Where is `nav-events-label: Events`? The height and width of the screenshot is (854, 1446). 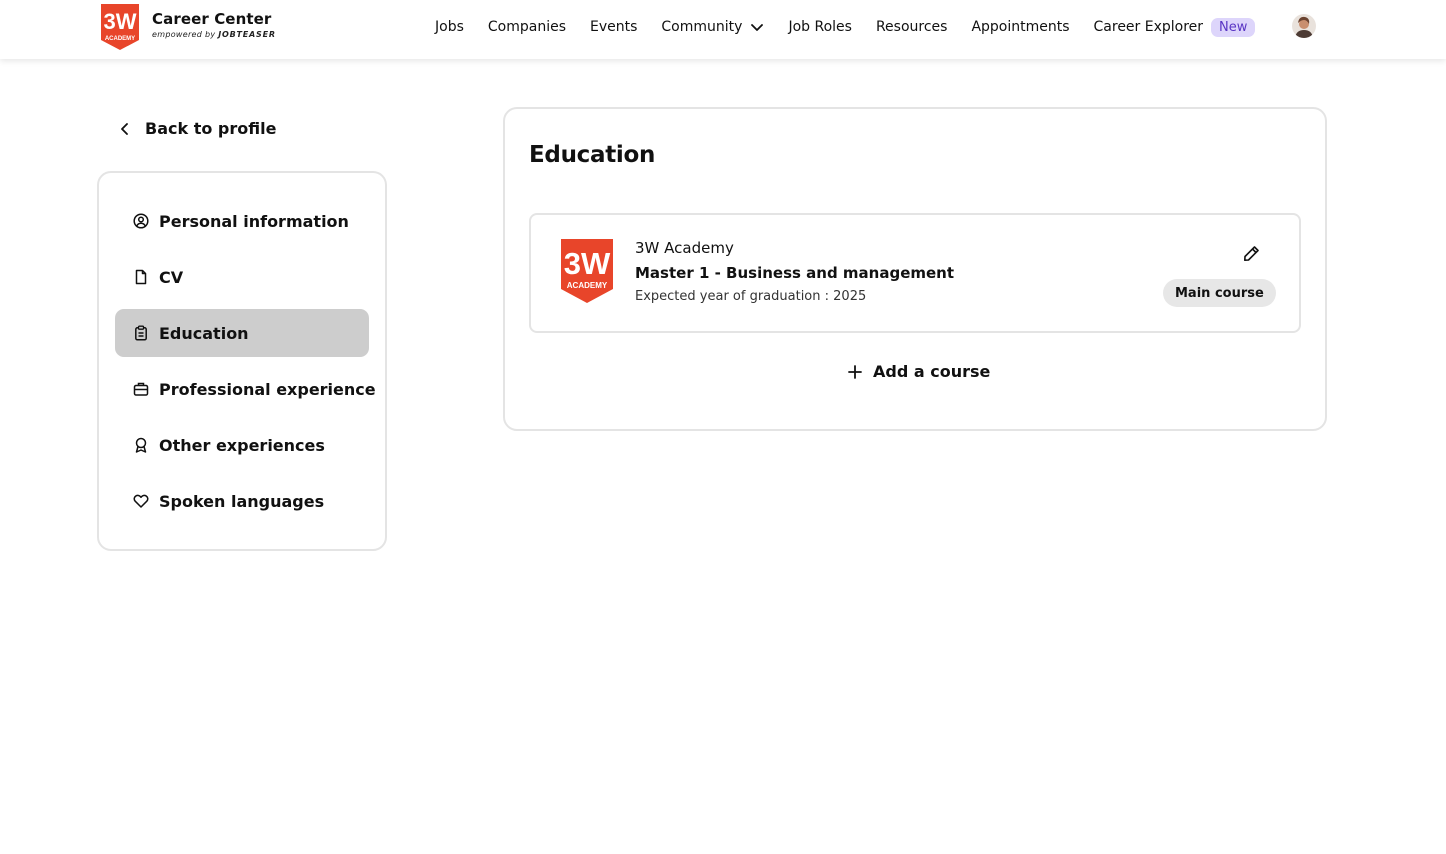
nav-events-label: Events is located at coordinates (614, 27).